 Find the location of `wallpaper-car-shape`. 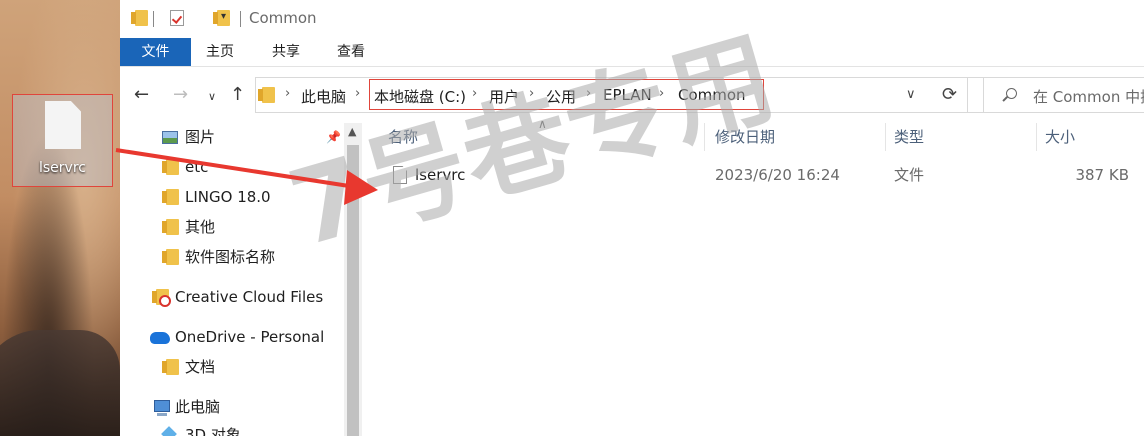

wallpaper-car-shape is located at coordinates (60, 383).